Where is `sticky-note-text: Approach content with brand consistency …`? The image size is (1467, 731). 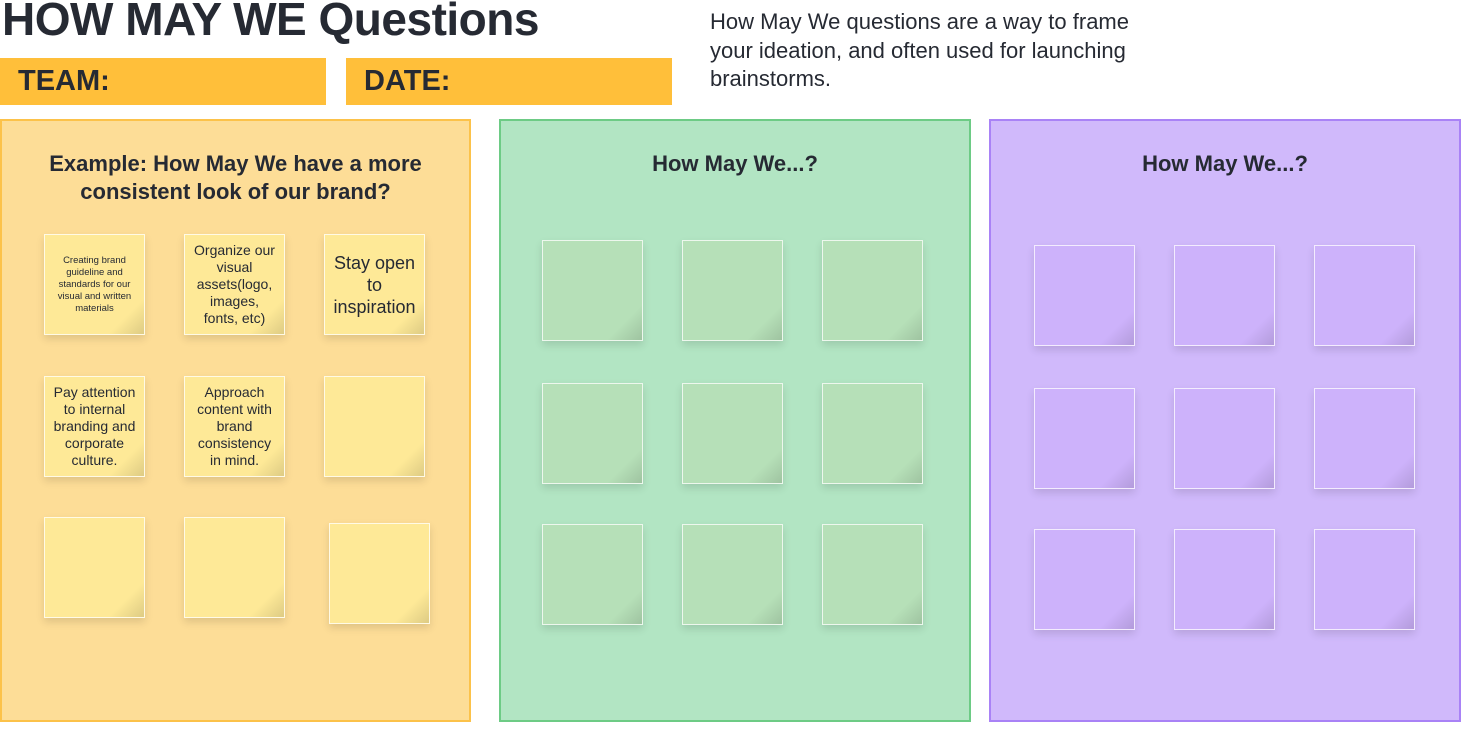 sticky-note-text: Approach content with brand consistency … is located at coordinates (234, 426).